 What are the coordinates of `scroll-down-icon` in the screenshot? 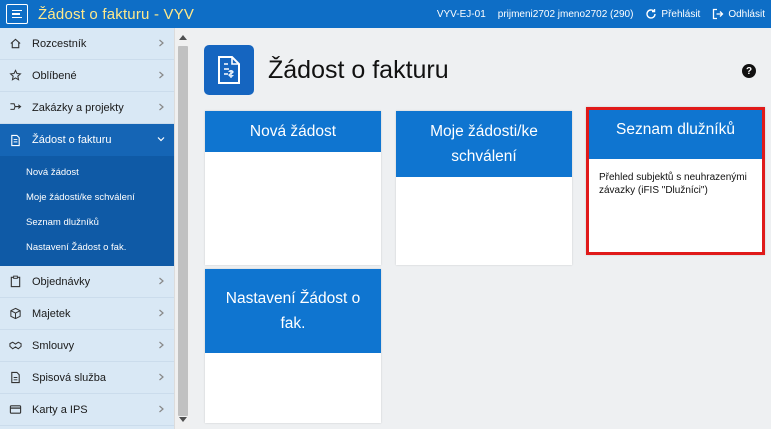 It's located at (183, 420).